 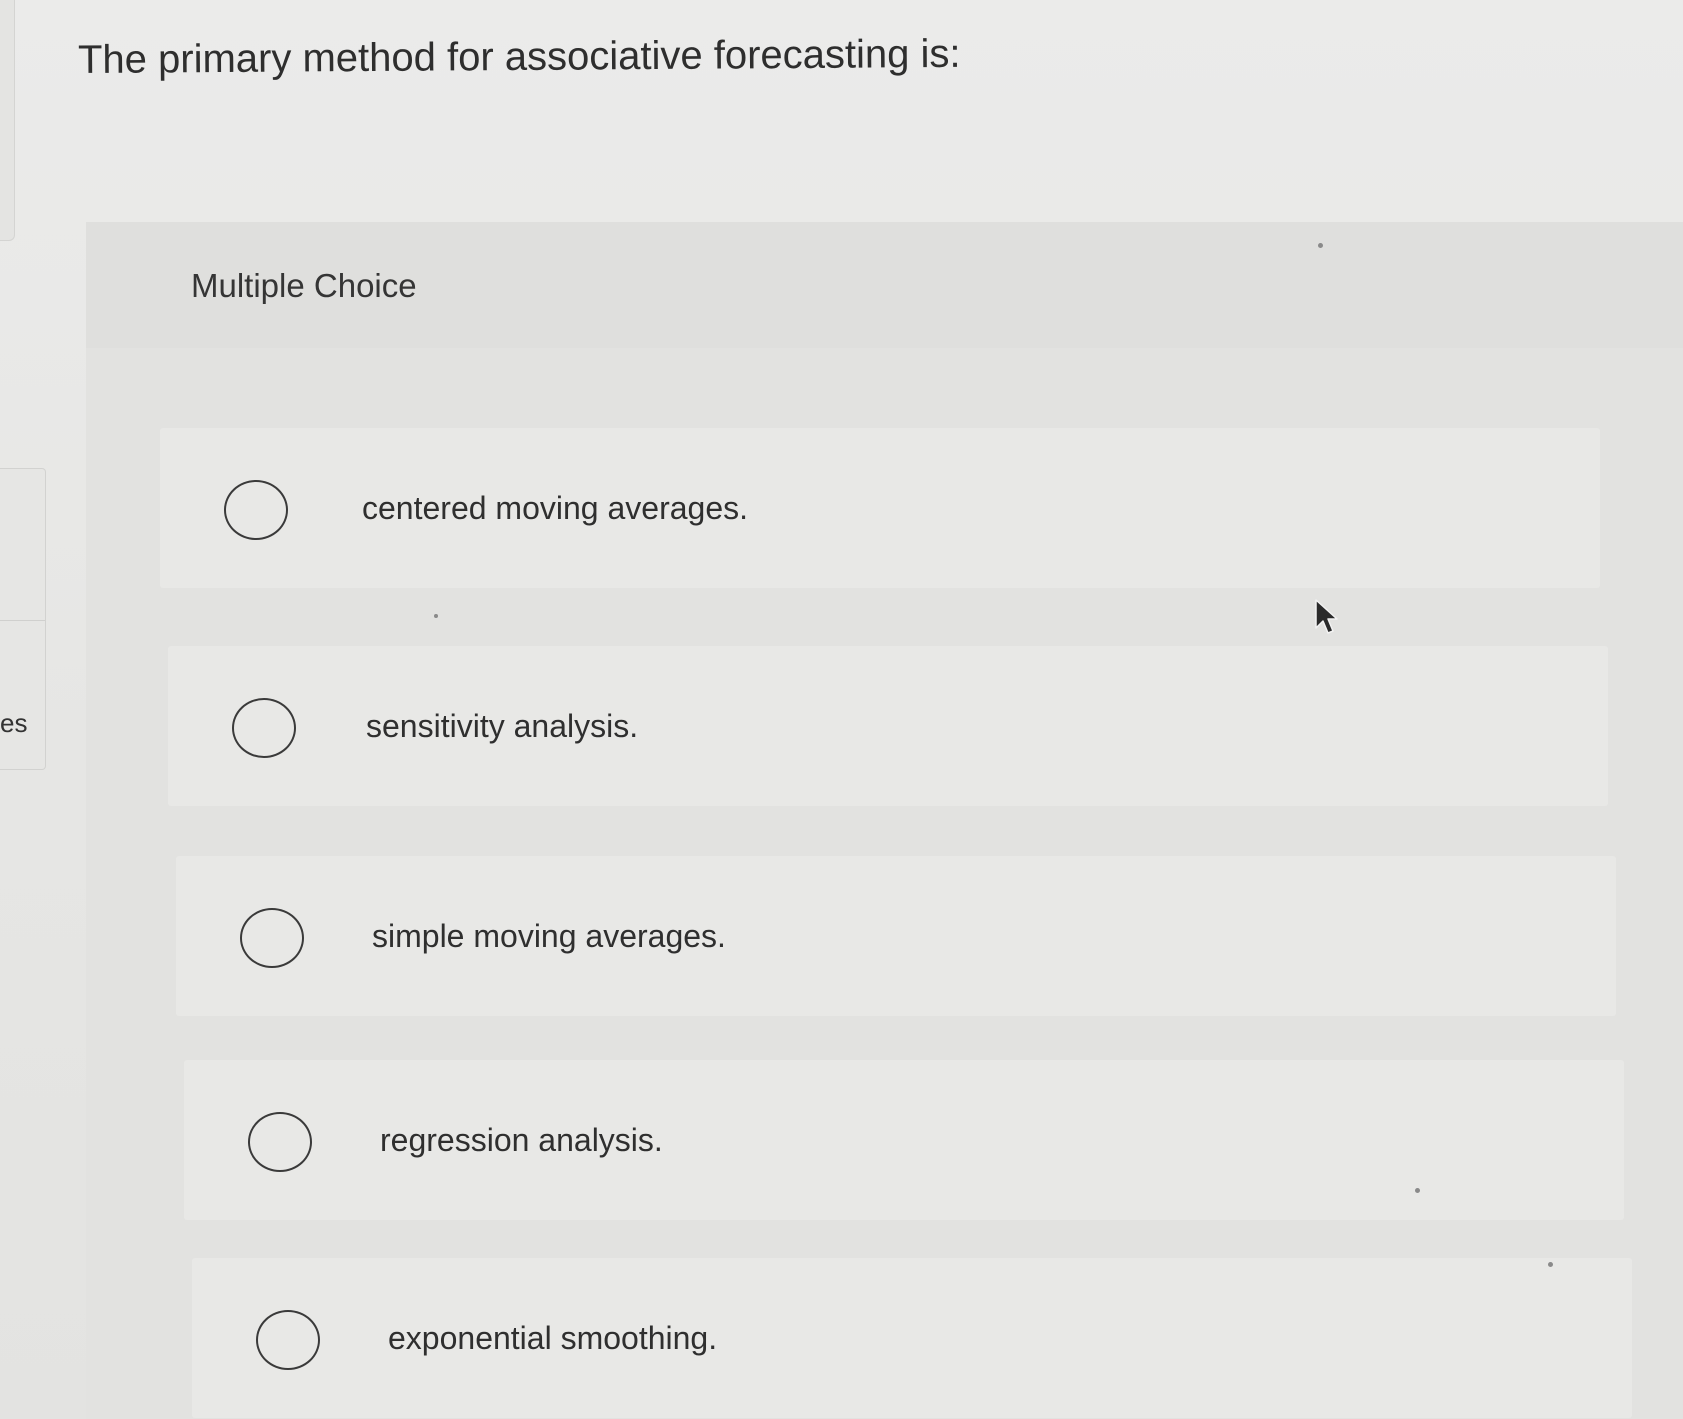 What do you see at coordinates (14, 723) in the screenshot?
I see `sidebar-tab-text-fragment: es` at bounding box center [14, 723].